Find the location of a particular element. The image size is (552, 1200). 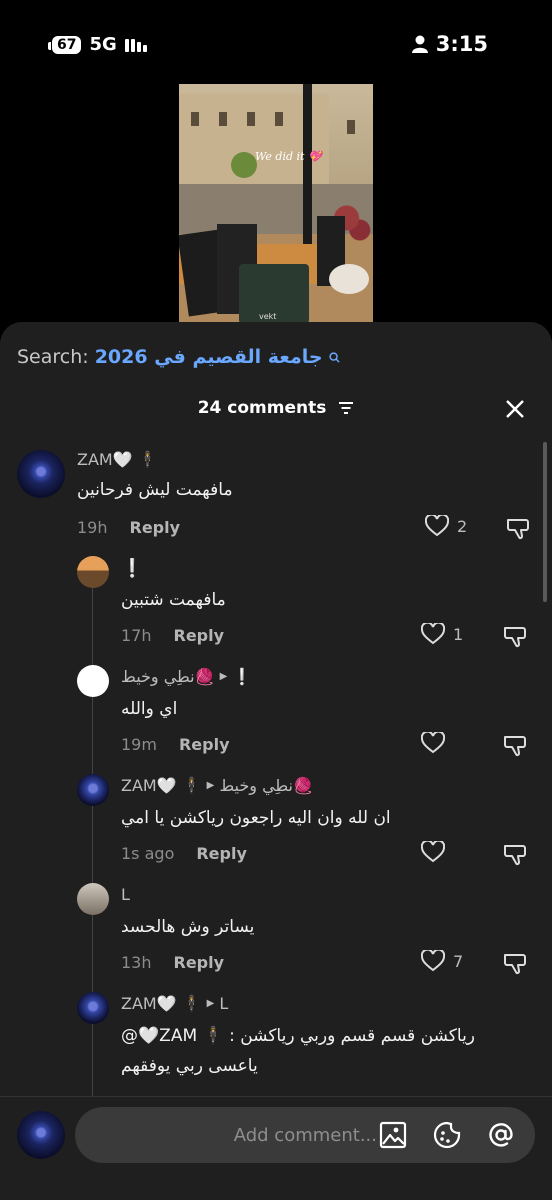

image-icon is located at coordinates (393, 1135).